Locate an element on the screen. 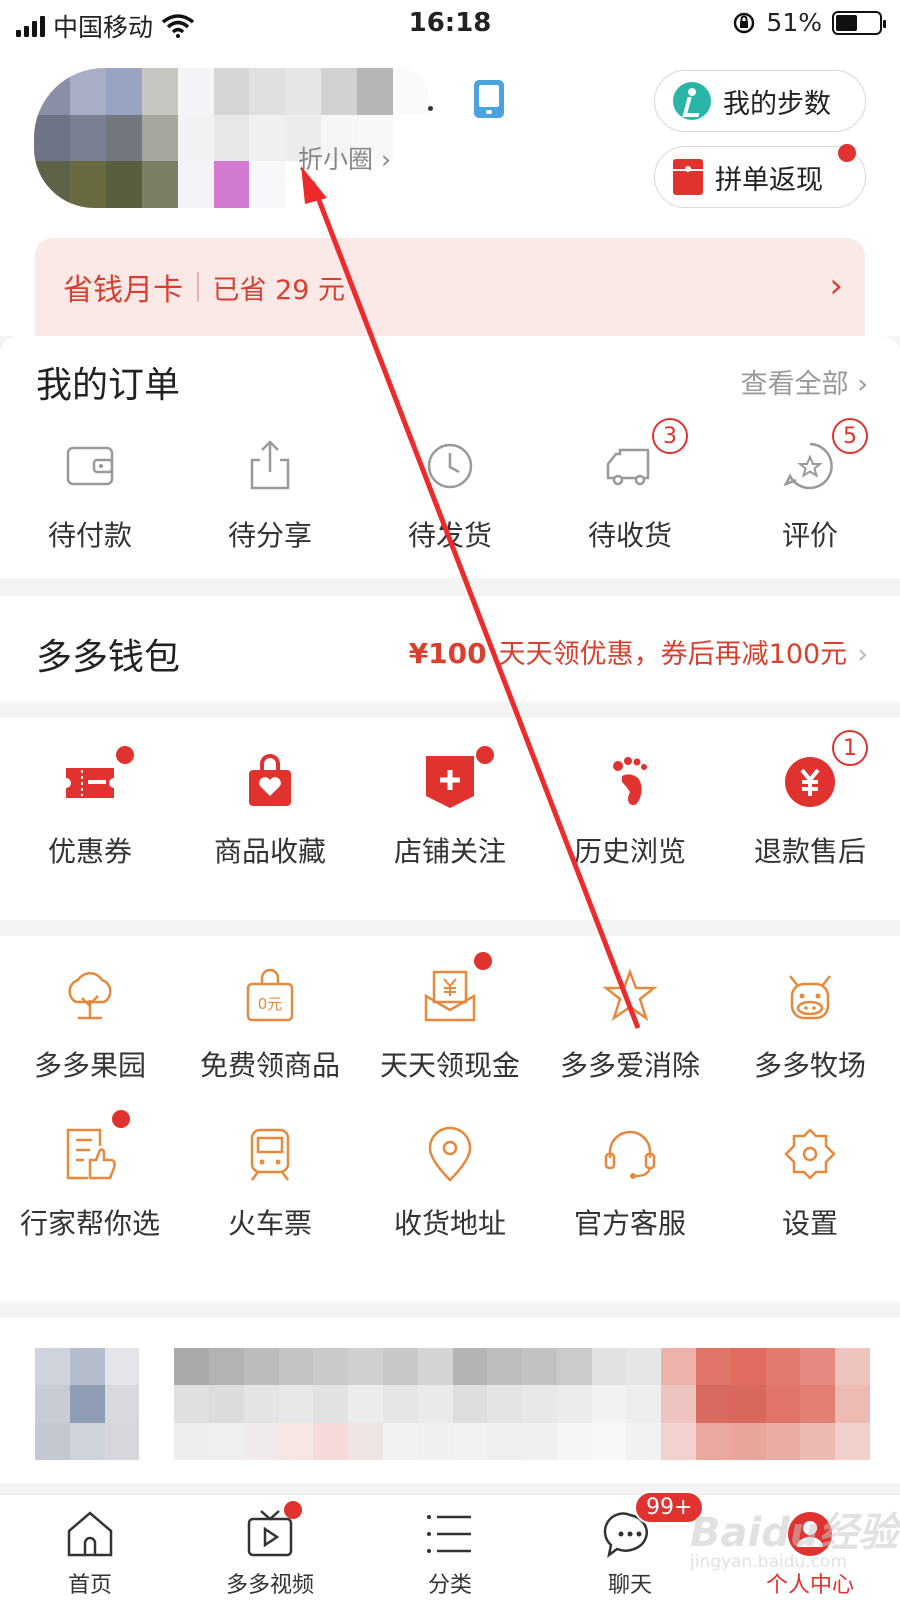 Image resolution: width=900 pixels, height=1600 pixels. service-ranch: 多多牧场 is located at coordinates (810, 1025).